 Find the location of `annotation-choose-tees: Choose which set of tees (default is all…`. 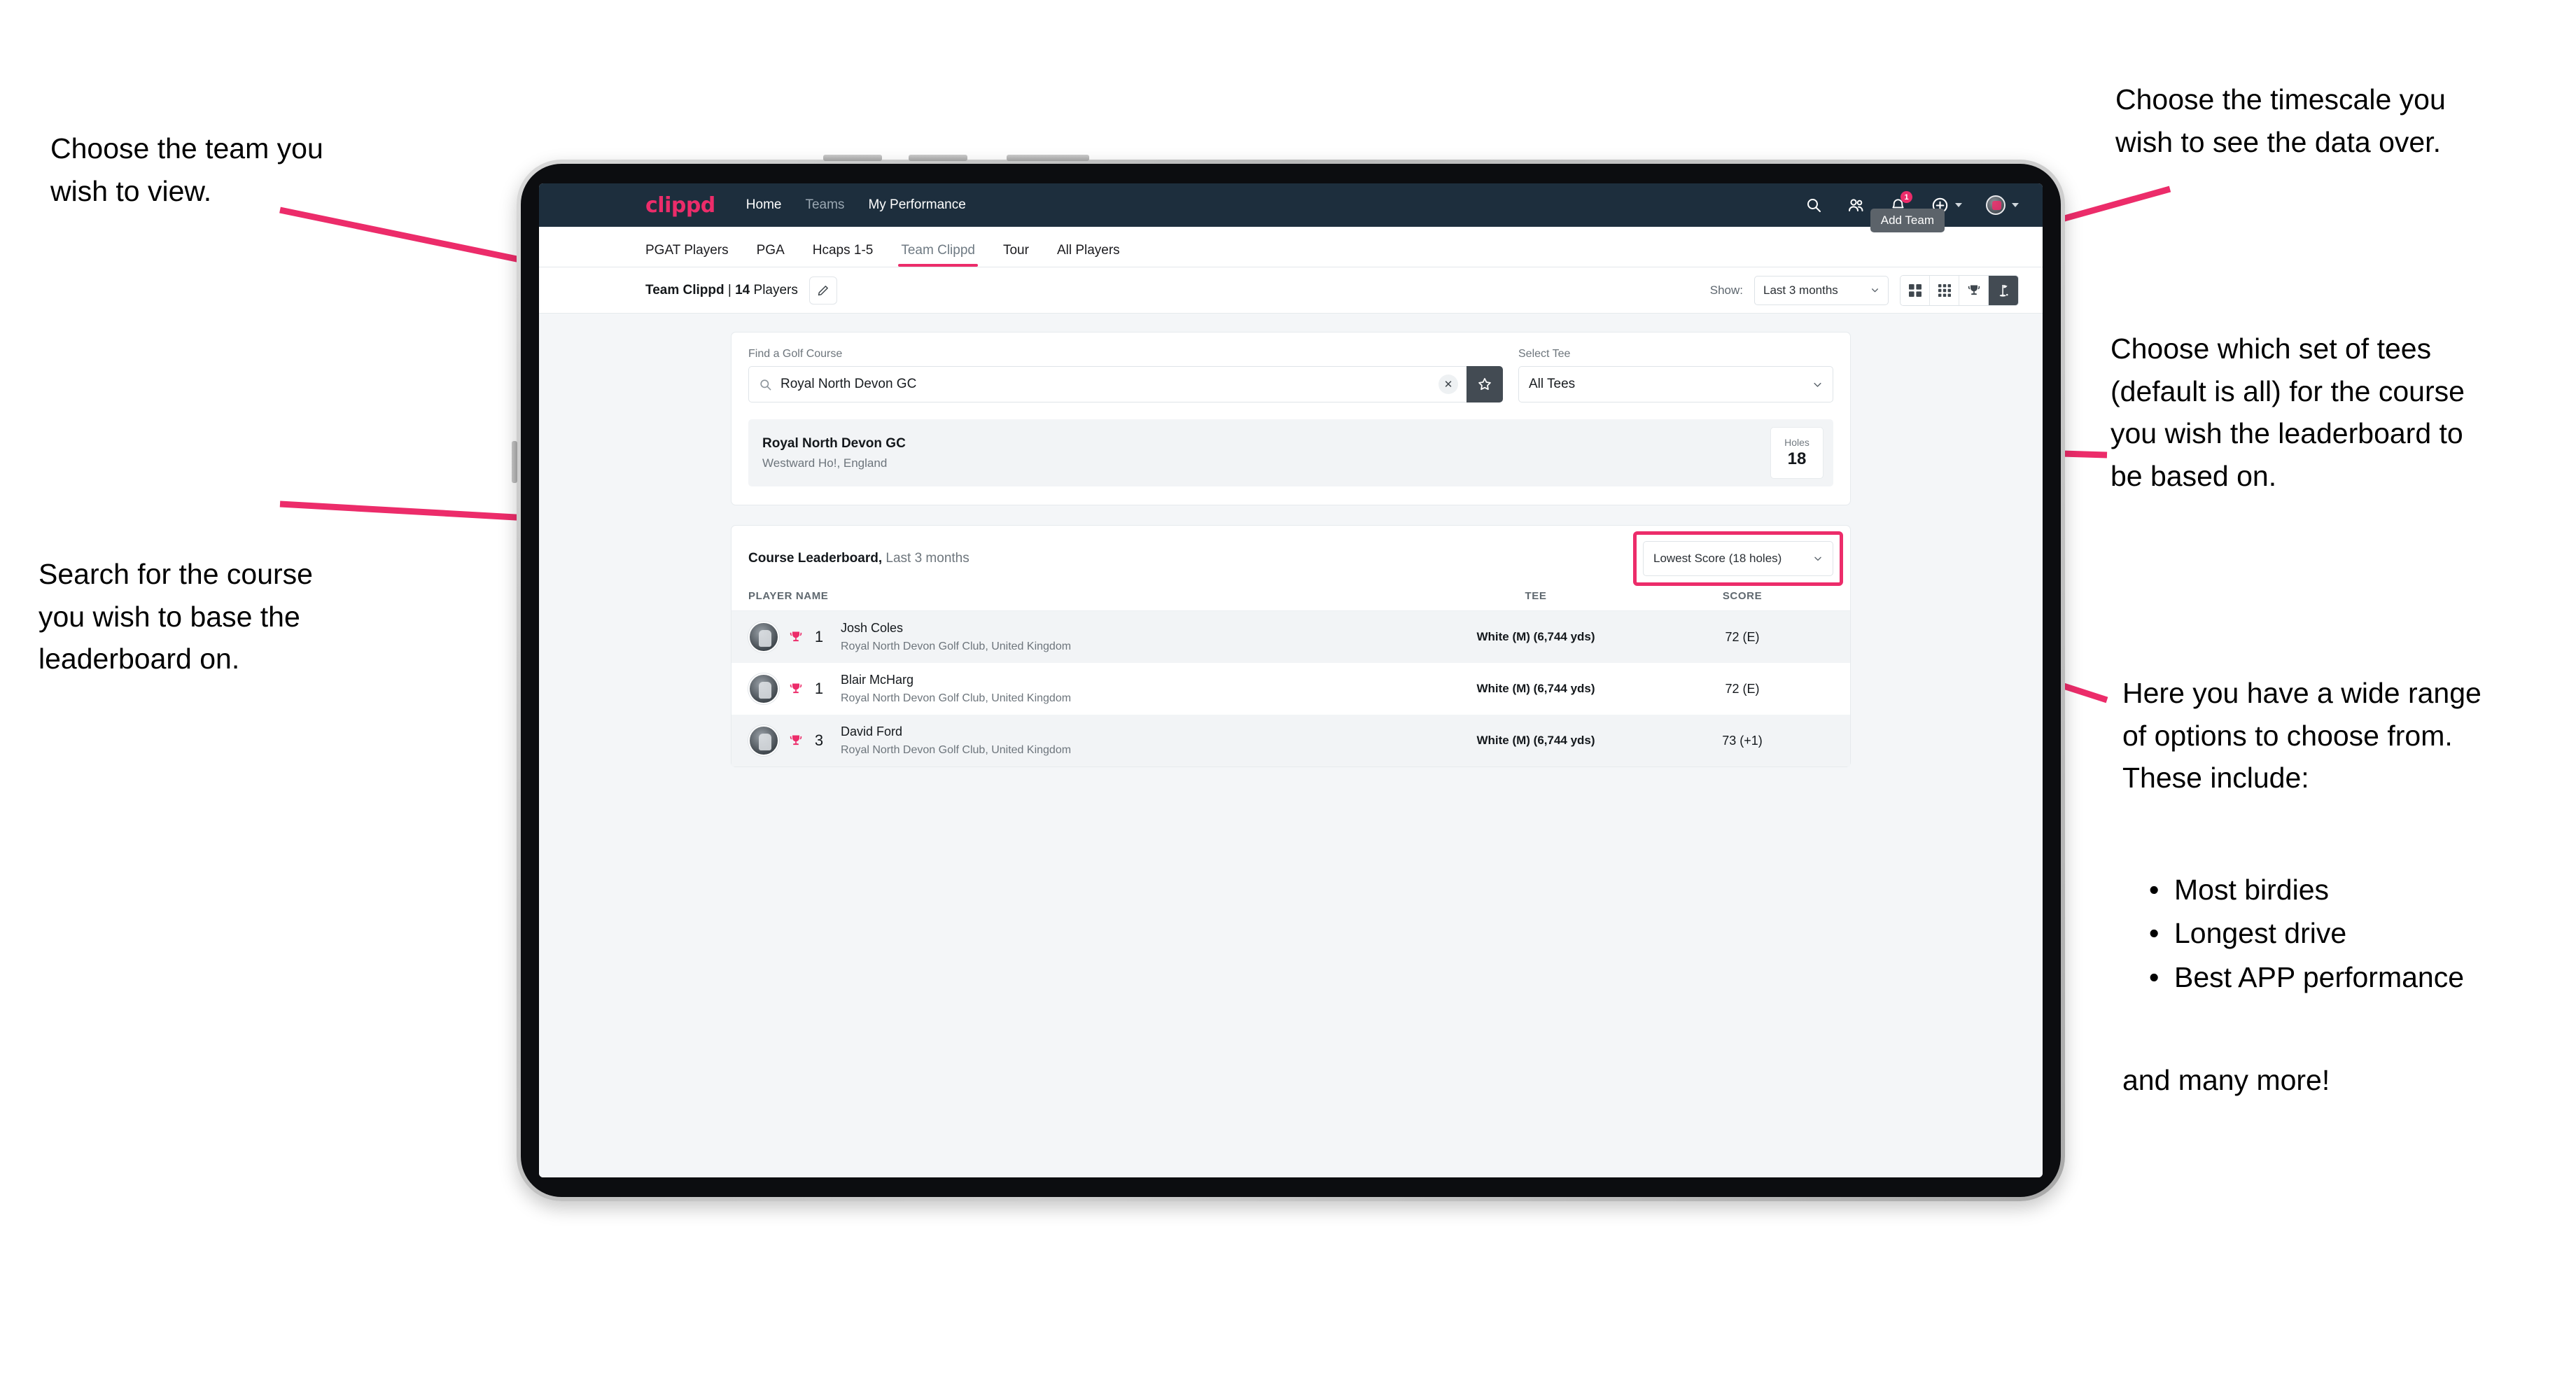

annotation-choose-tees: Choose which set of tees (default is all… is located at coordinates (2287, 412).